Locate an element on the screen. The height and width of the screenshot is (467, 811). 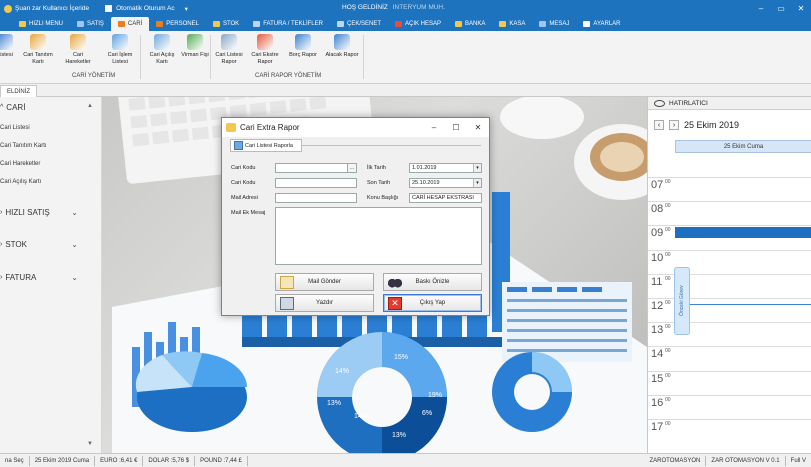
menu-item-0: HIZLI MENU is located at coordinates (41, 24).